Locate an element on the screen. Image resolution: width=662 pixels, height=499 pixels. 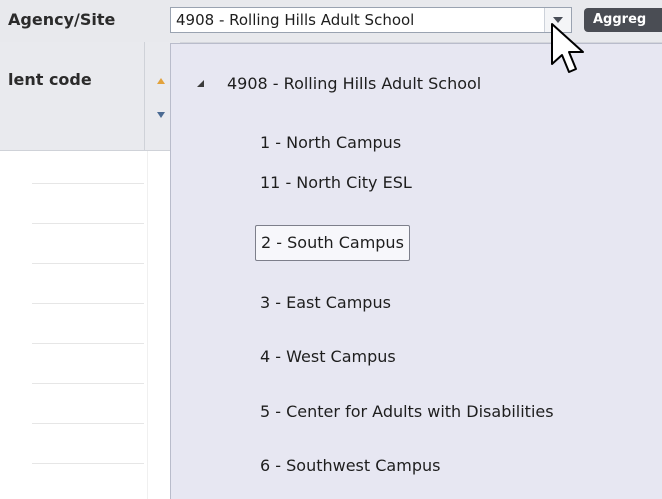
agency-site-combobox: 4908 - Rolling Hills Adult School is located at coordinates (371, 20).